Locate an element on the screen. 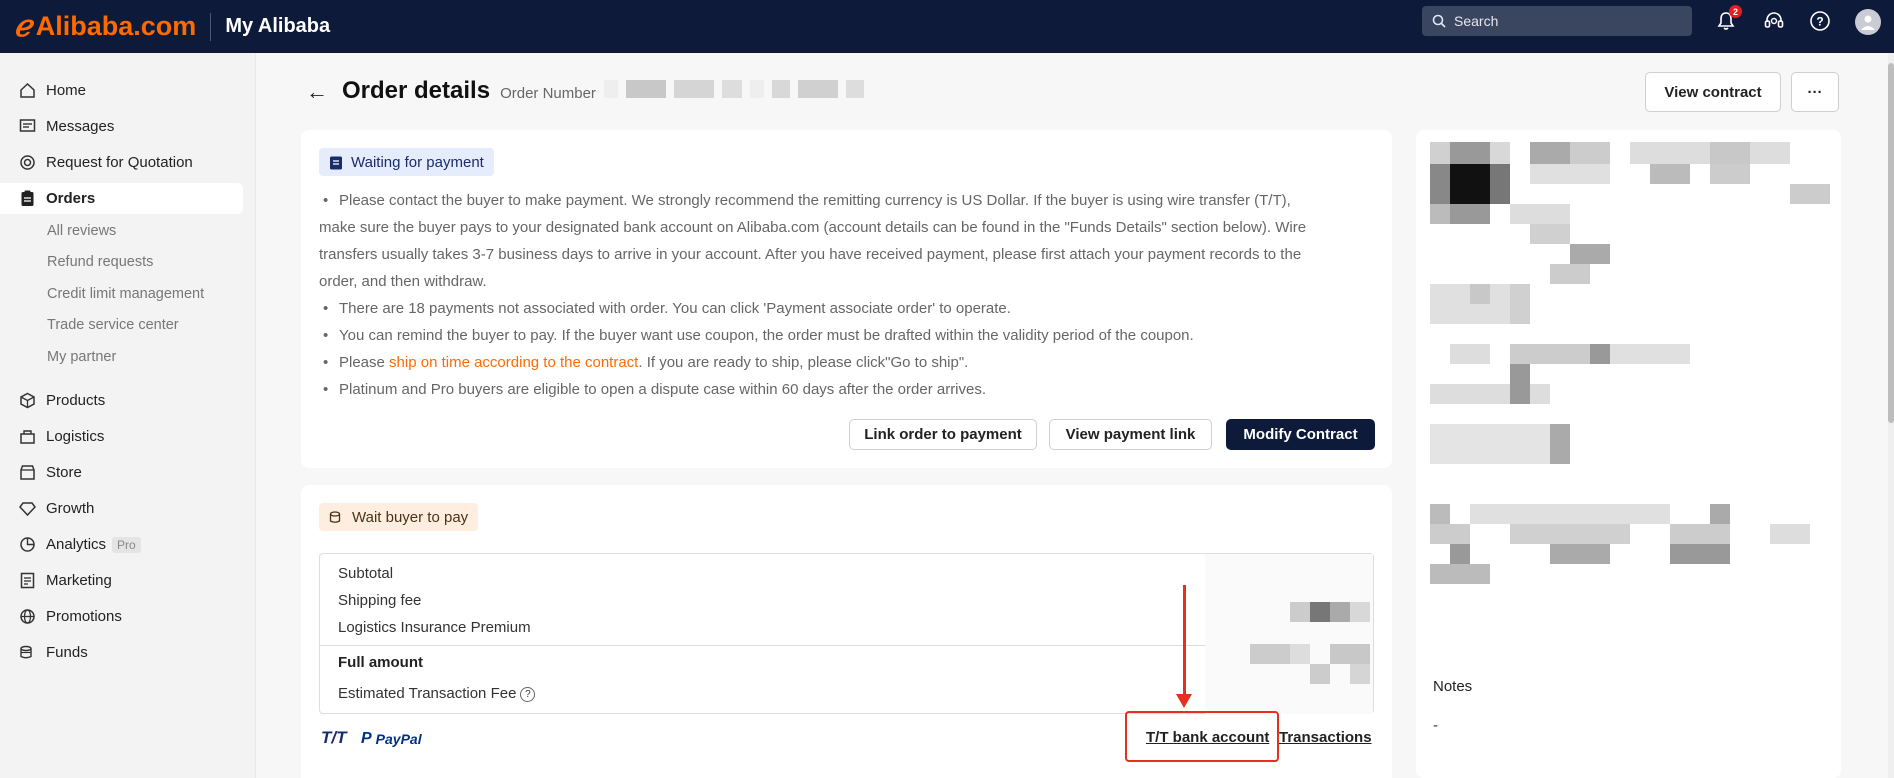  notification-bell-icon: 2 is located at coordinates (1728, 19).